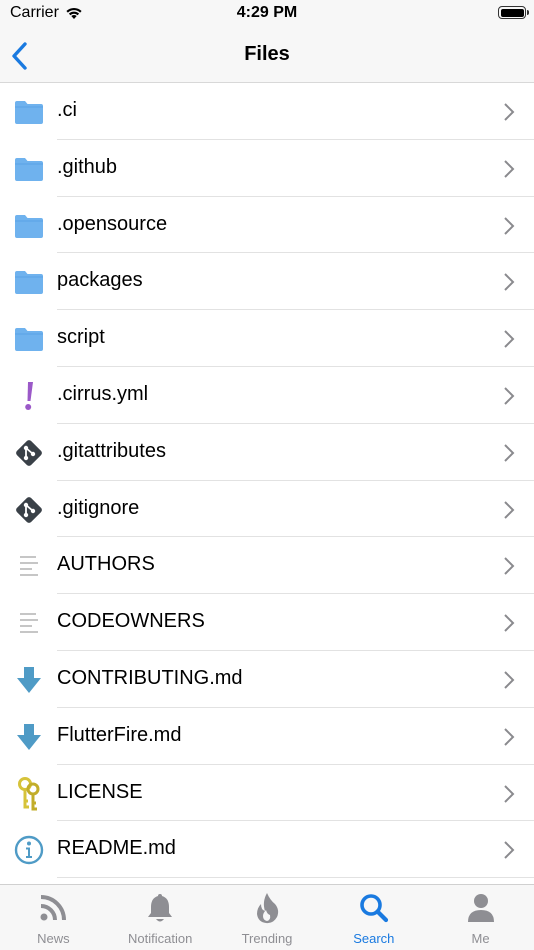  I want to click on tab-bar: News Notification Trending Search Me, so click(267, 917).